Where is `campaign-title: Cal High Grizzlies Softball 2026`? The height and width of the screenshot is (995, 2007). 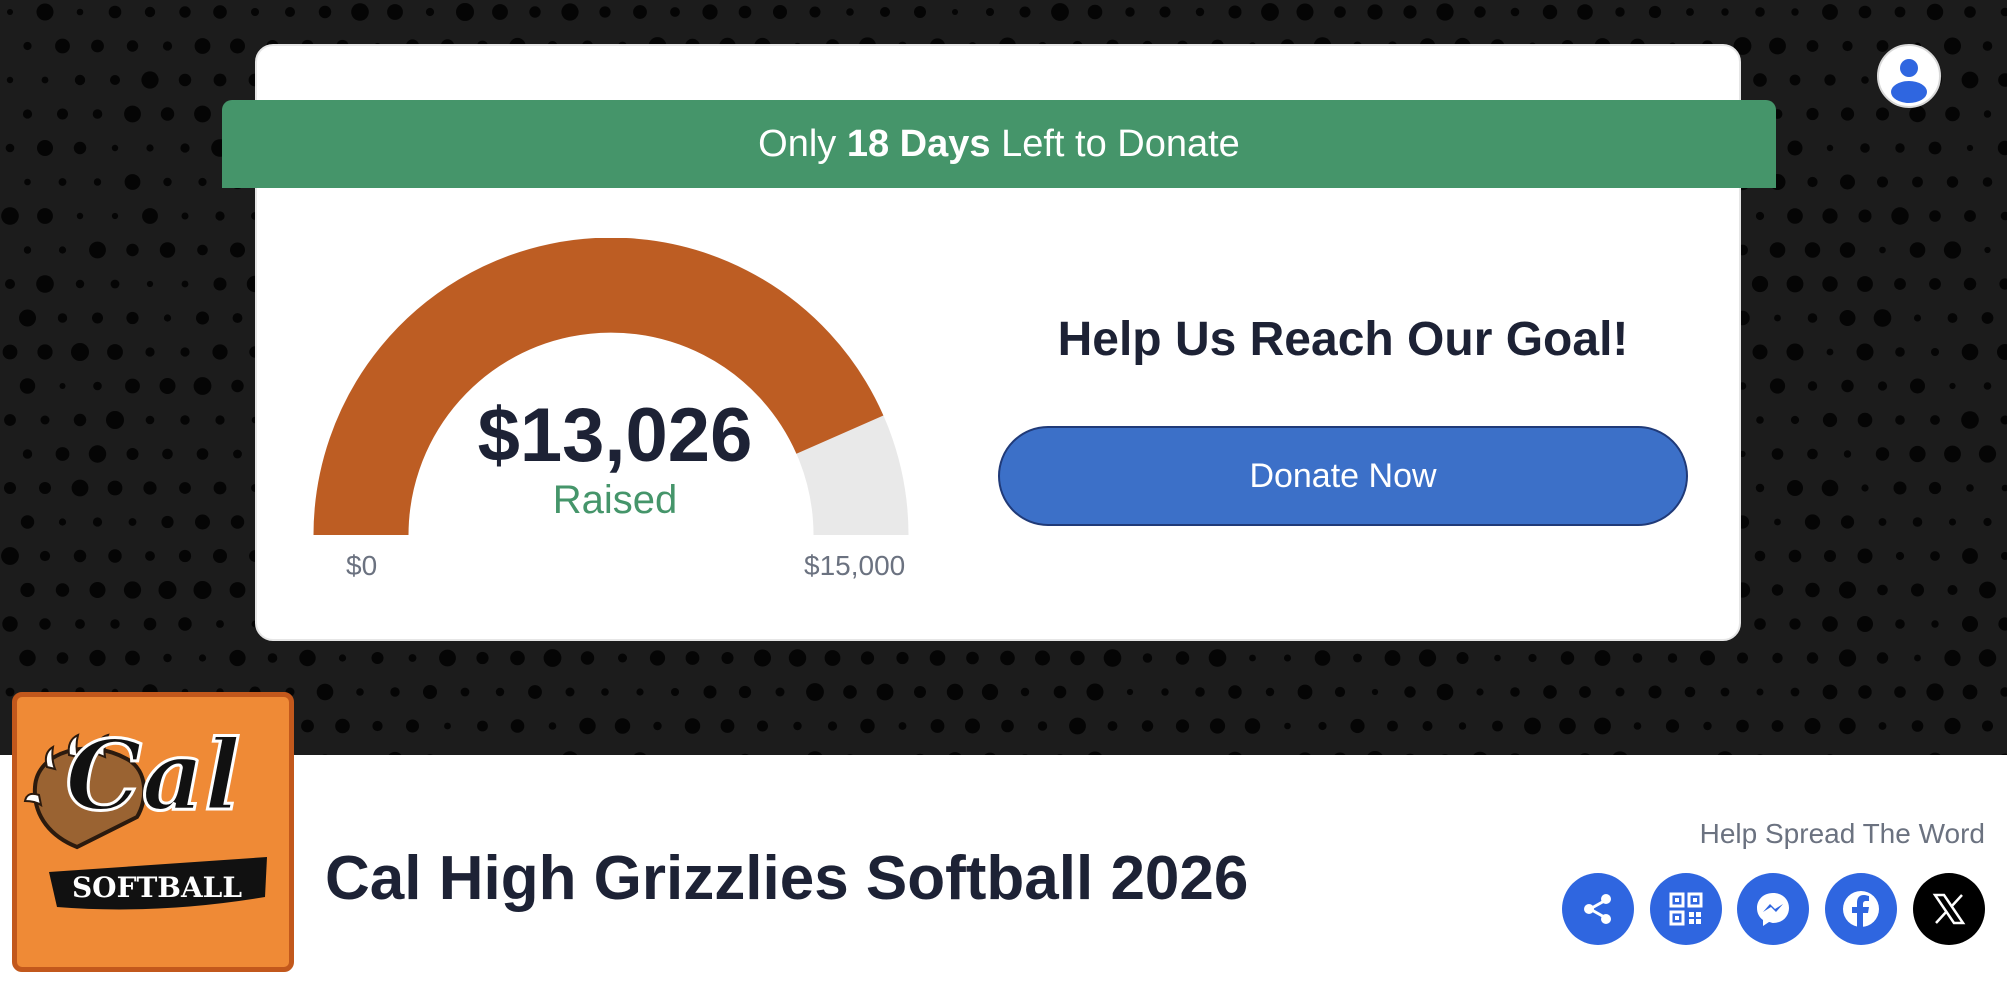 campaign-title: Cal High Grizzlies Softball 2026 is located at coordinates (787, 878).